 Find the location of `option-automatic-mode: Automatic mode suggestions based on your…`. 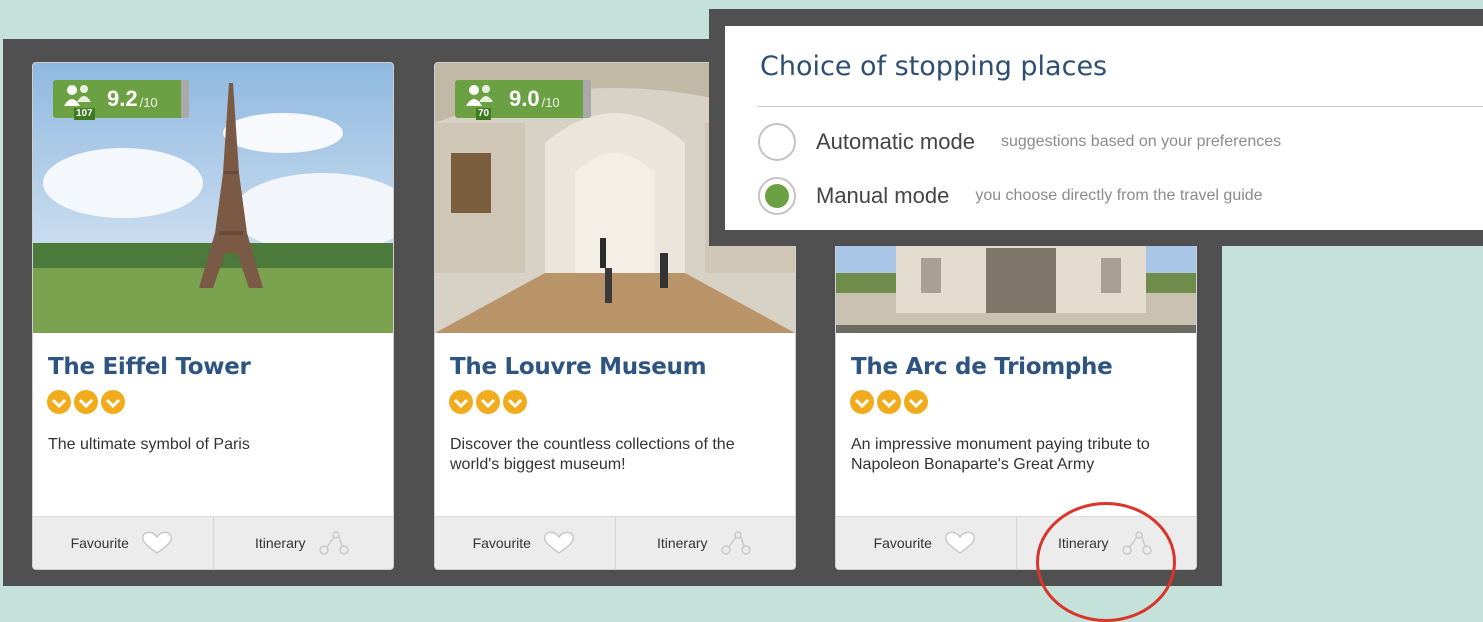

option-automatic-mode: Automatic mode suggestions based on your… is located at coordinates (1019, 142).